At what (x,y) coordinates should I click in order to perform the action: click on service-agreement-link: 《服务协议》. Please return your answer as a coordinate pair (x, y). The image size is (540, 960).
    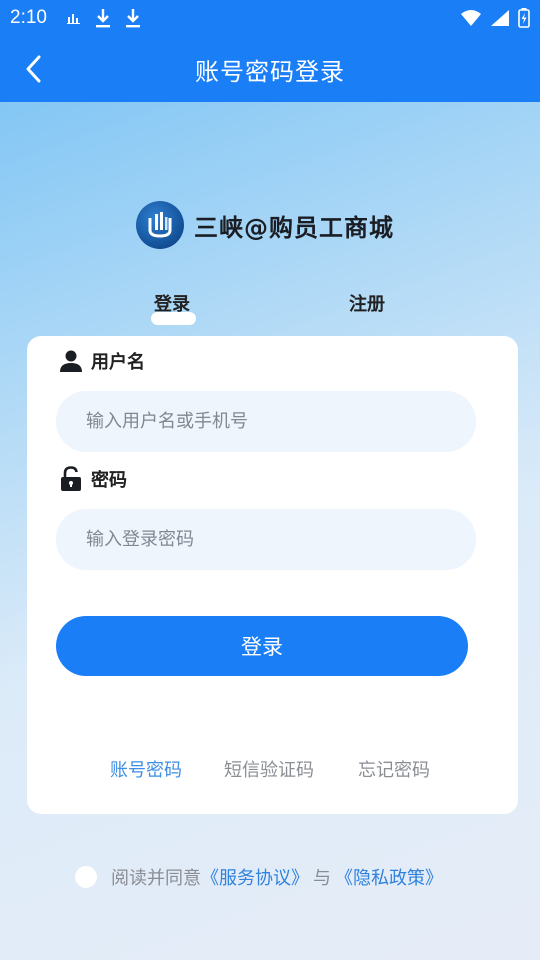
    Looking at the image, I should click on (255, 877).